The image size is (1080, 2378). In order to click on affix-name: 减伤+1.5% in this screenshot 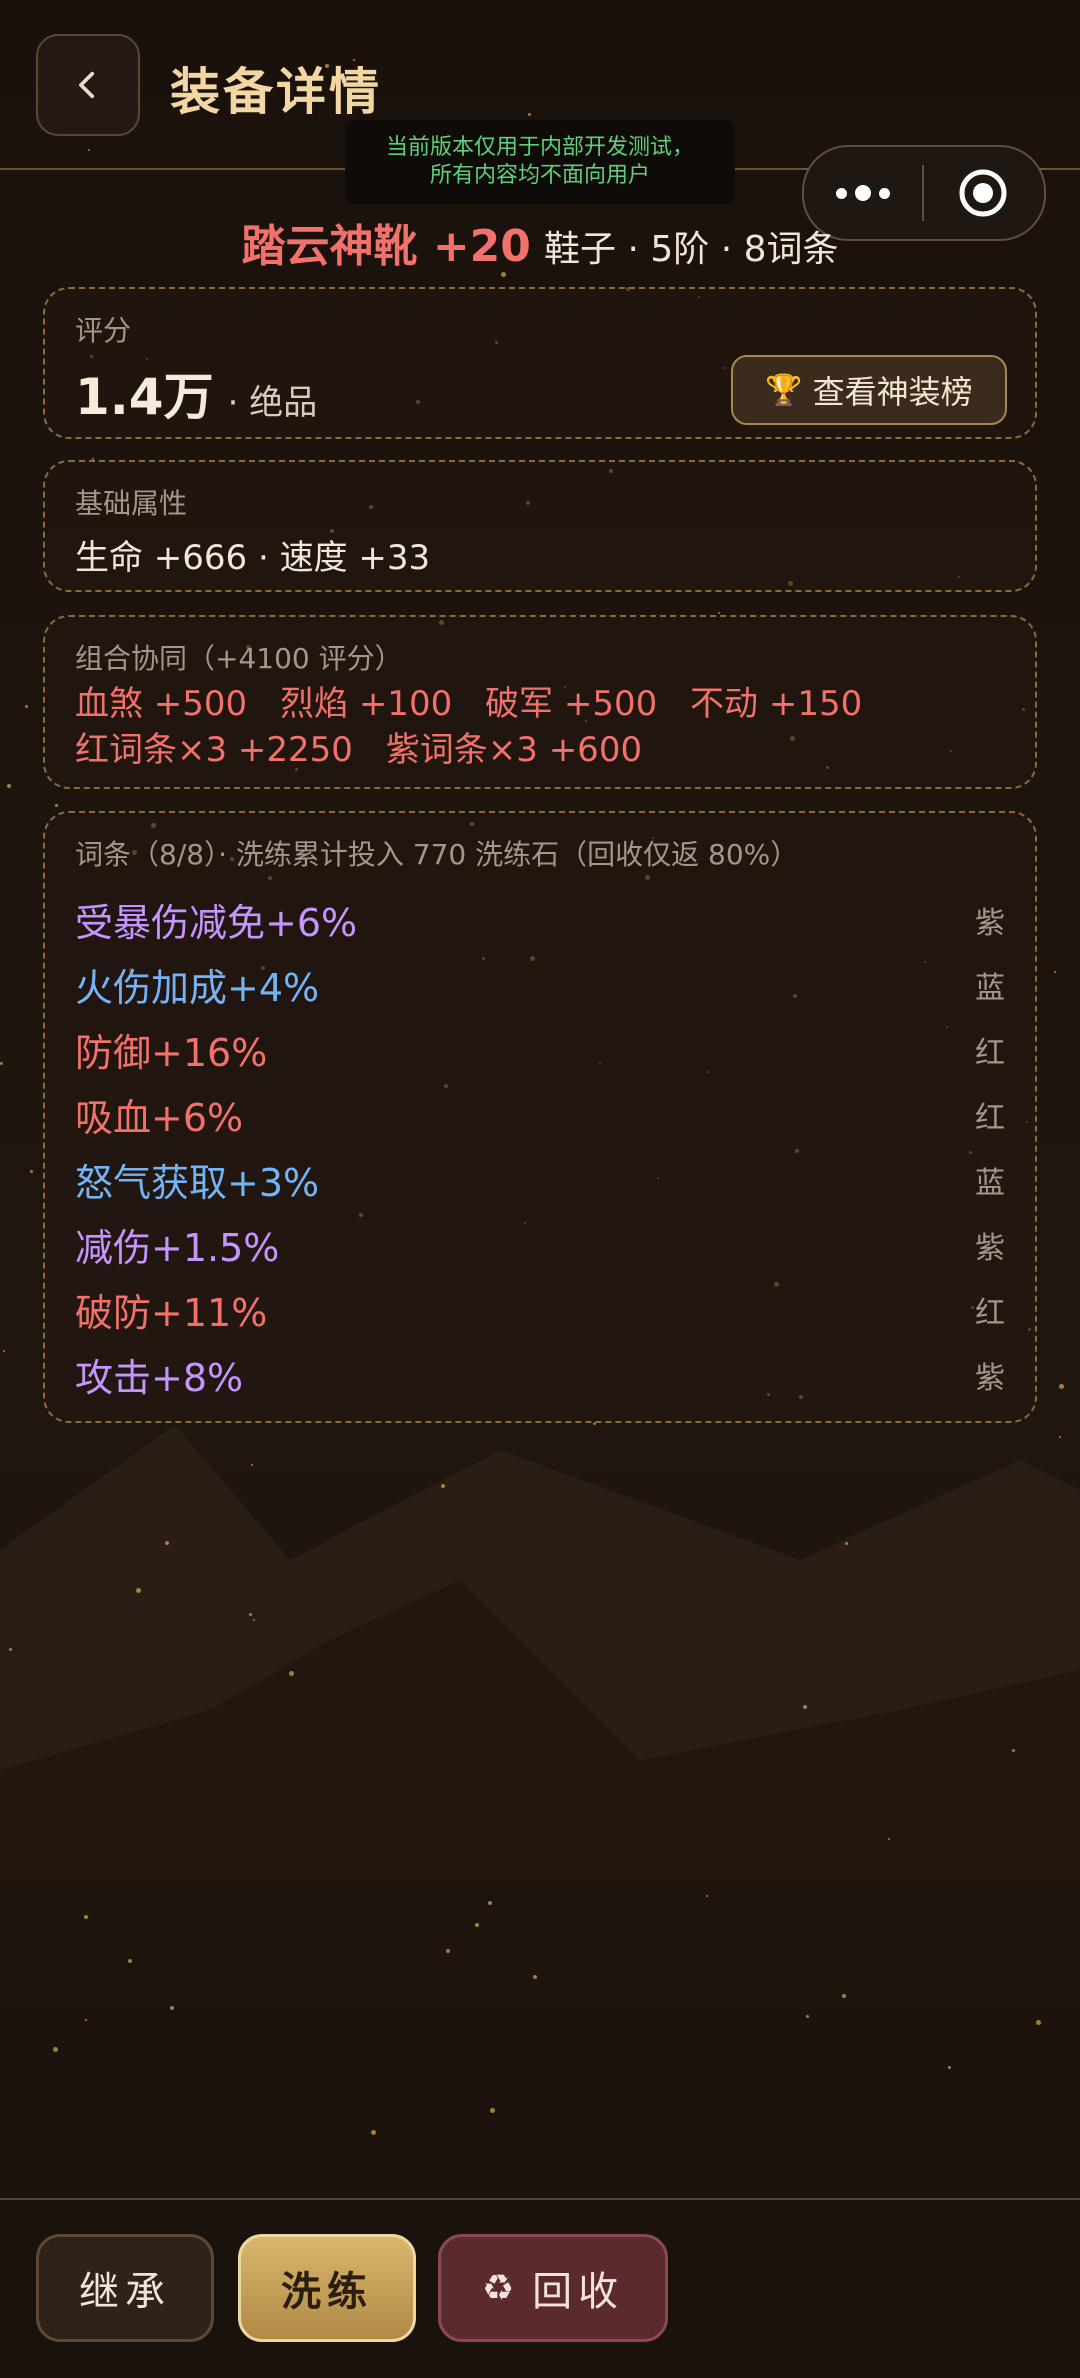, I will do `click(177, 1248)`.